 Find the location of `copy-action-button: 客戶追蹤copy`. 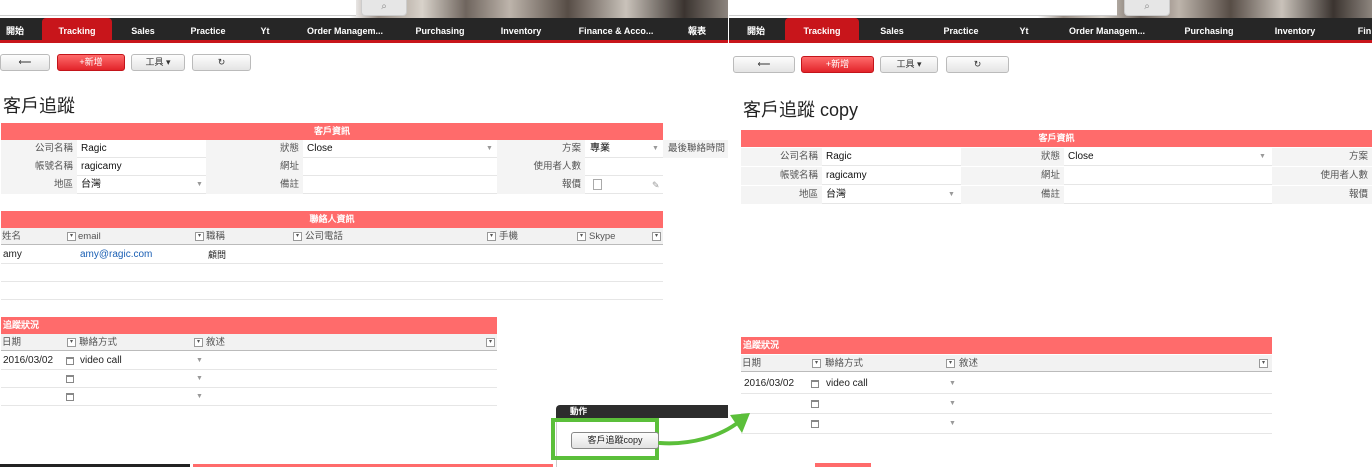

copy-action-button: 客戶追蹤copy is located at coordinates (615, 440).